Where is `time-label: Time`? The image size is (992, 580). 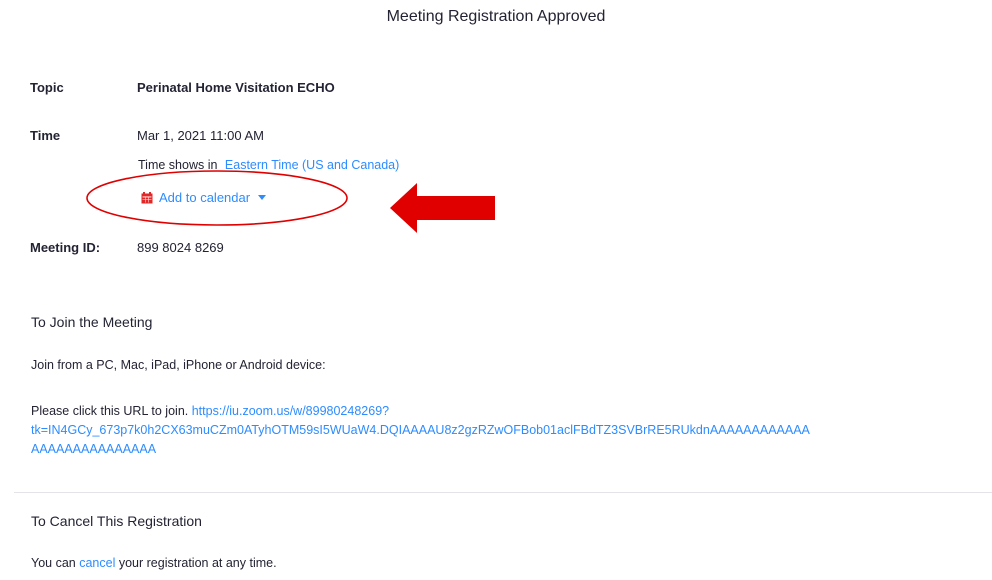
time-label: Time is located at coordinates (45, 135).